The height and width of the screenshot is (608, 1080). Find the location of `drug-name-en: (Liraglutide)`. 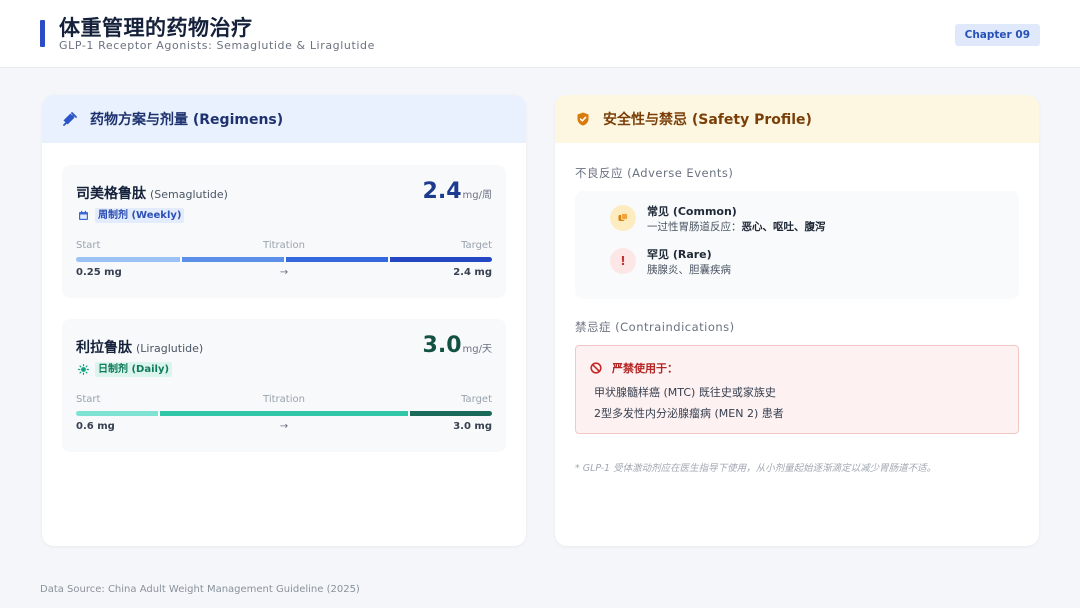

drug-name-en: (Liraglutide) is located at coordinates (170, 348).